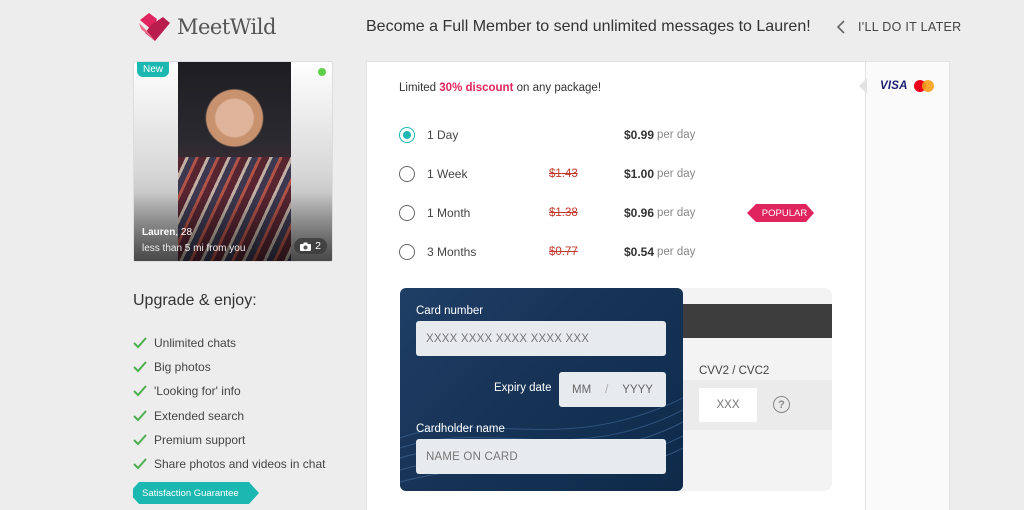 The height and width of the screenshot is (510, 1024). Describe the element at coordinates (195, 300) in the screenshot. I see `upgrade-title: Upgrade & enjoy:` at that location.